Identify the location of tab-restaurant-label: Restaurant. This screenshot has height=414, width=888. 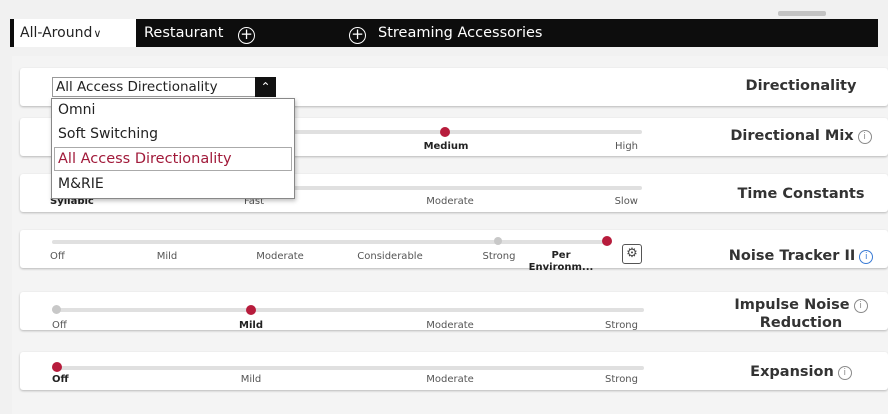
(184, 33).